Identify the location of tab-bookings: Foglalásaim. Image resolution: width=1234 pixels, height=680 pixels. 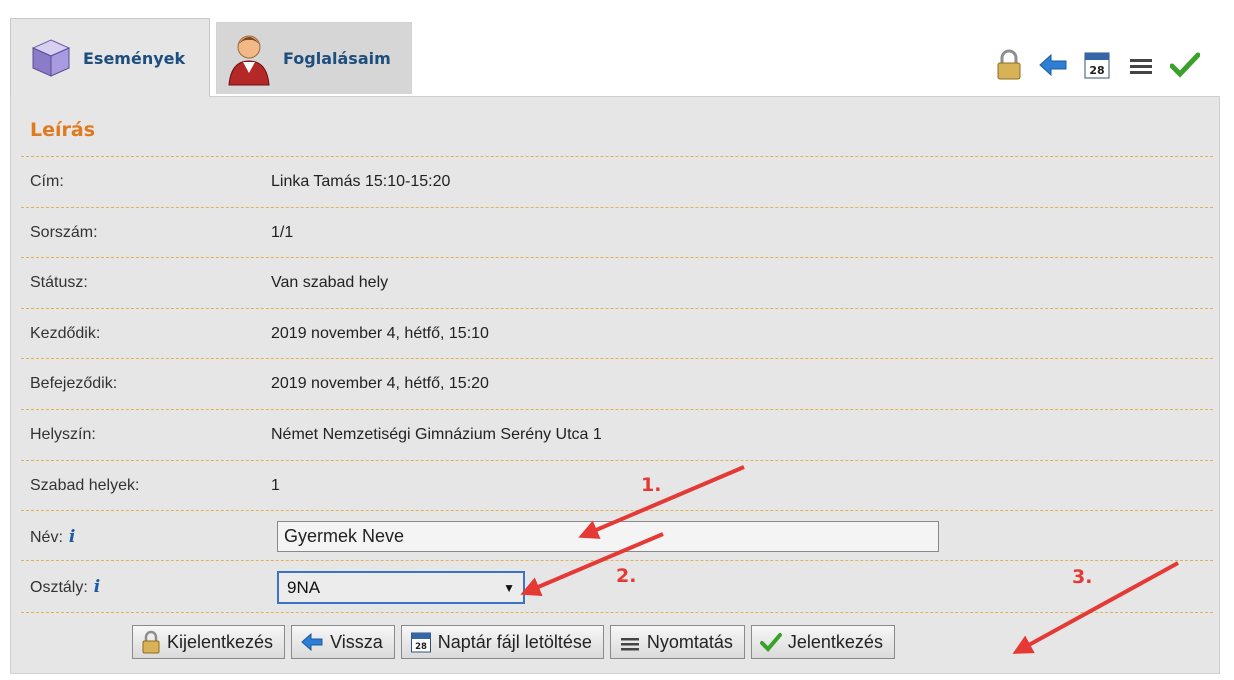
(314, 58).